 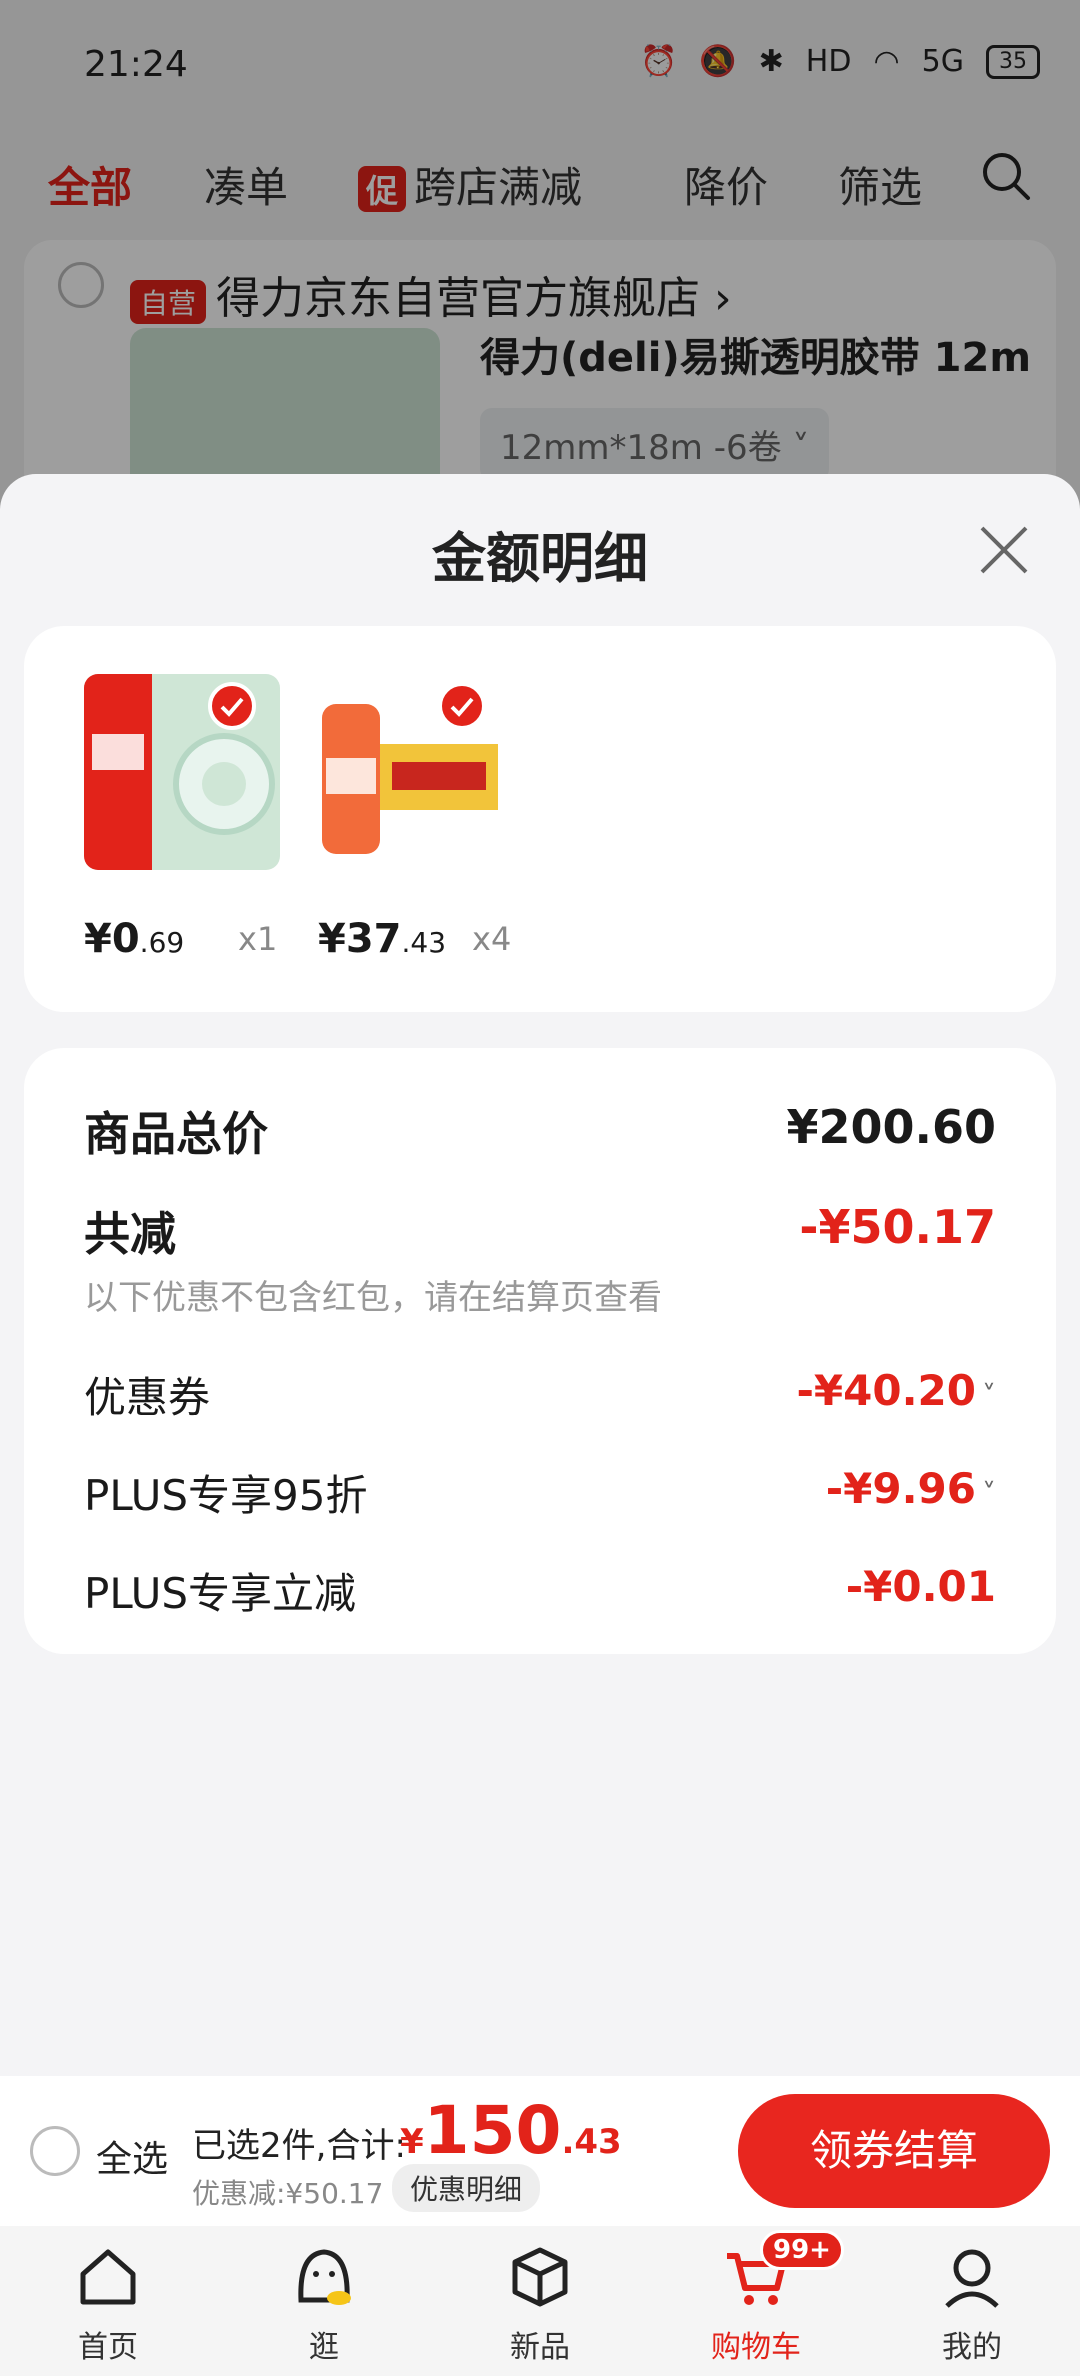 What do you see at coordinates (360, 939) in the screenshot?
I see `goods-price-int: ¥37` at bounding box center [360, 939].